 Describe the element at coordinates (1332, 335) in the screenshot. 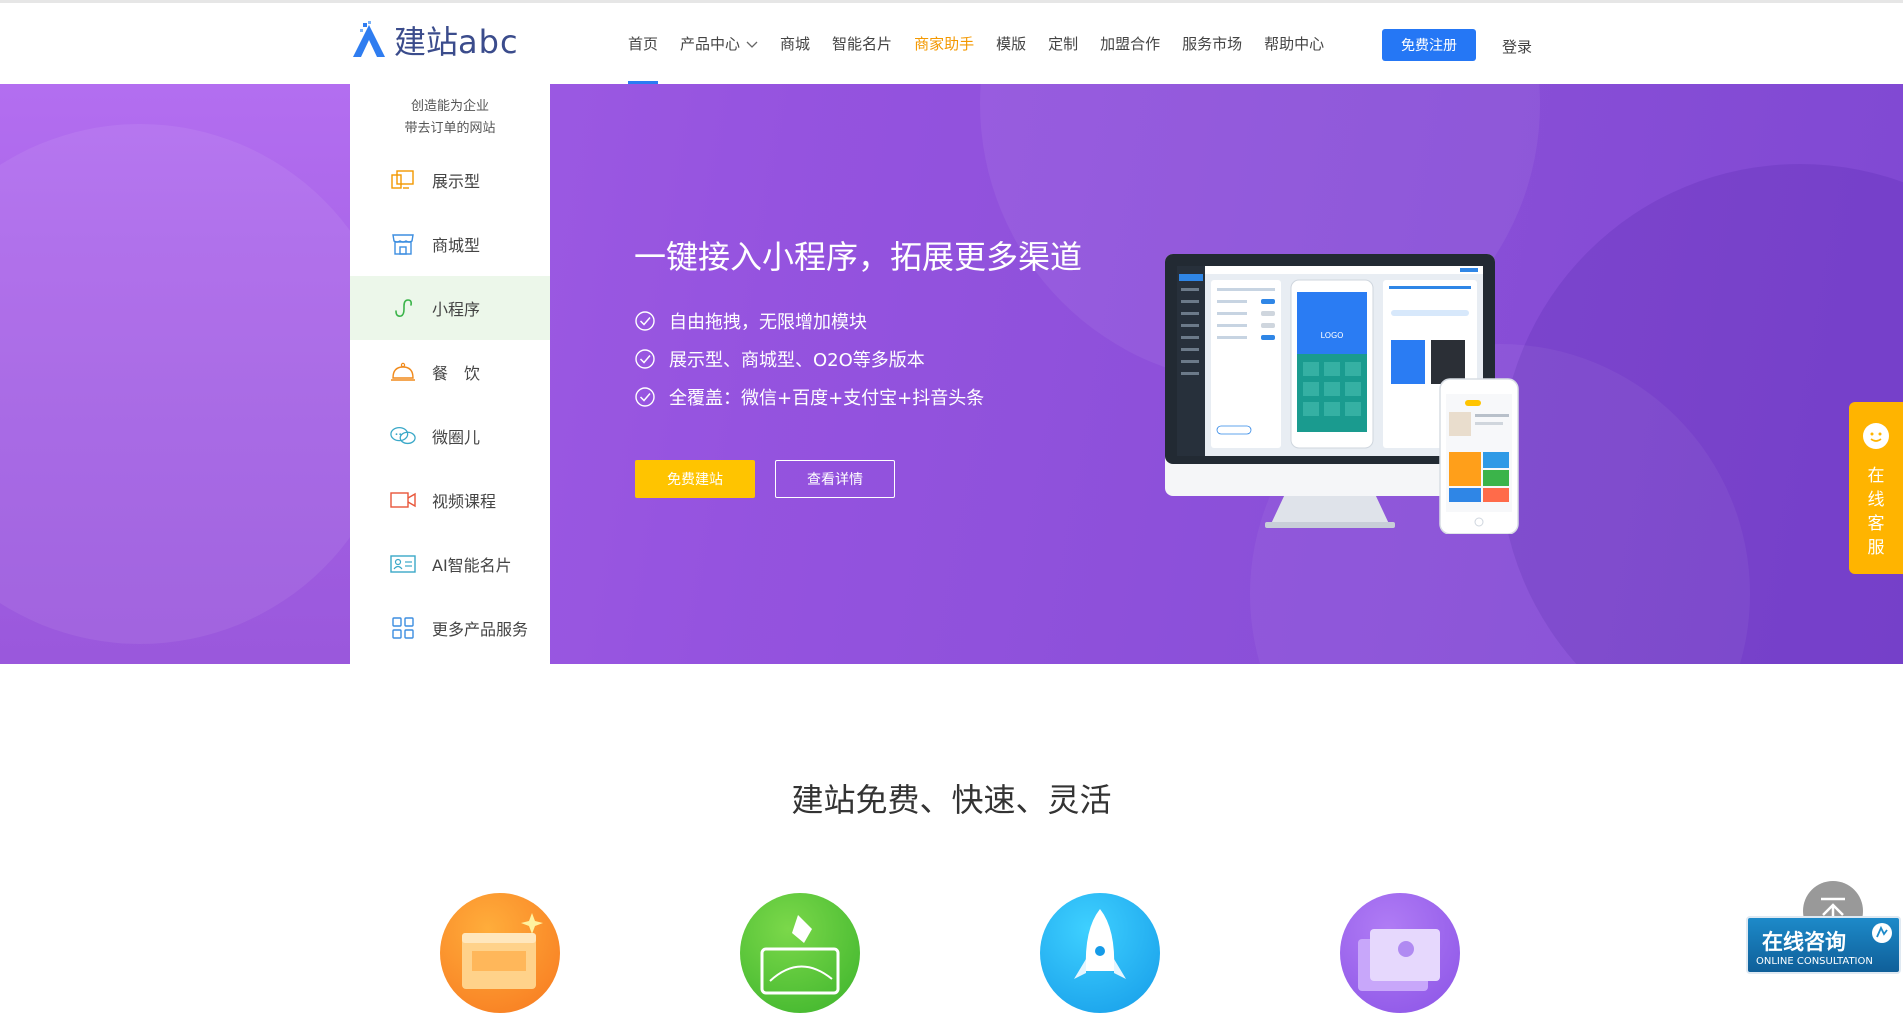

I see `device-logo-text: LOGO` at that location.